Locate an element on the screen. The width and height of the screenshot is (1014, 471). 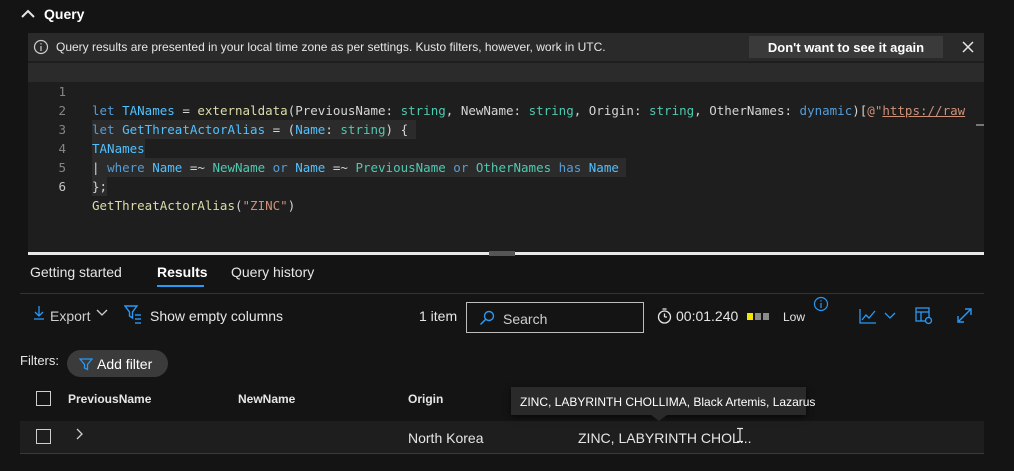
export-button: Export is located at coordinates (70, 316).